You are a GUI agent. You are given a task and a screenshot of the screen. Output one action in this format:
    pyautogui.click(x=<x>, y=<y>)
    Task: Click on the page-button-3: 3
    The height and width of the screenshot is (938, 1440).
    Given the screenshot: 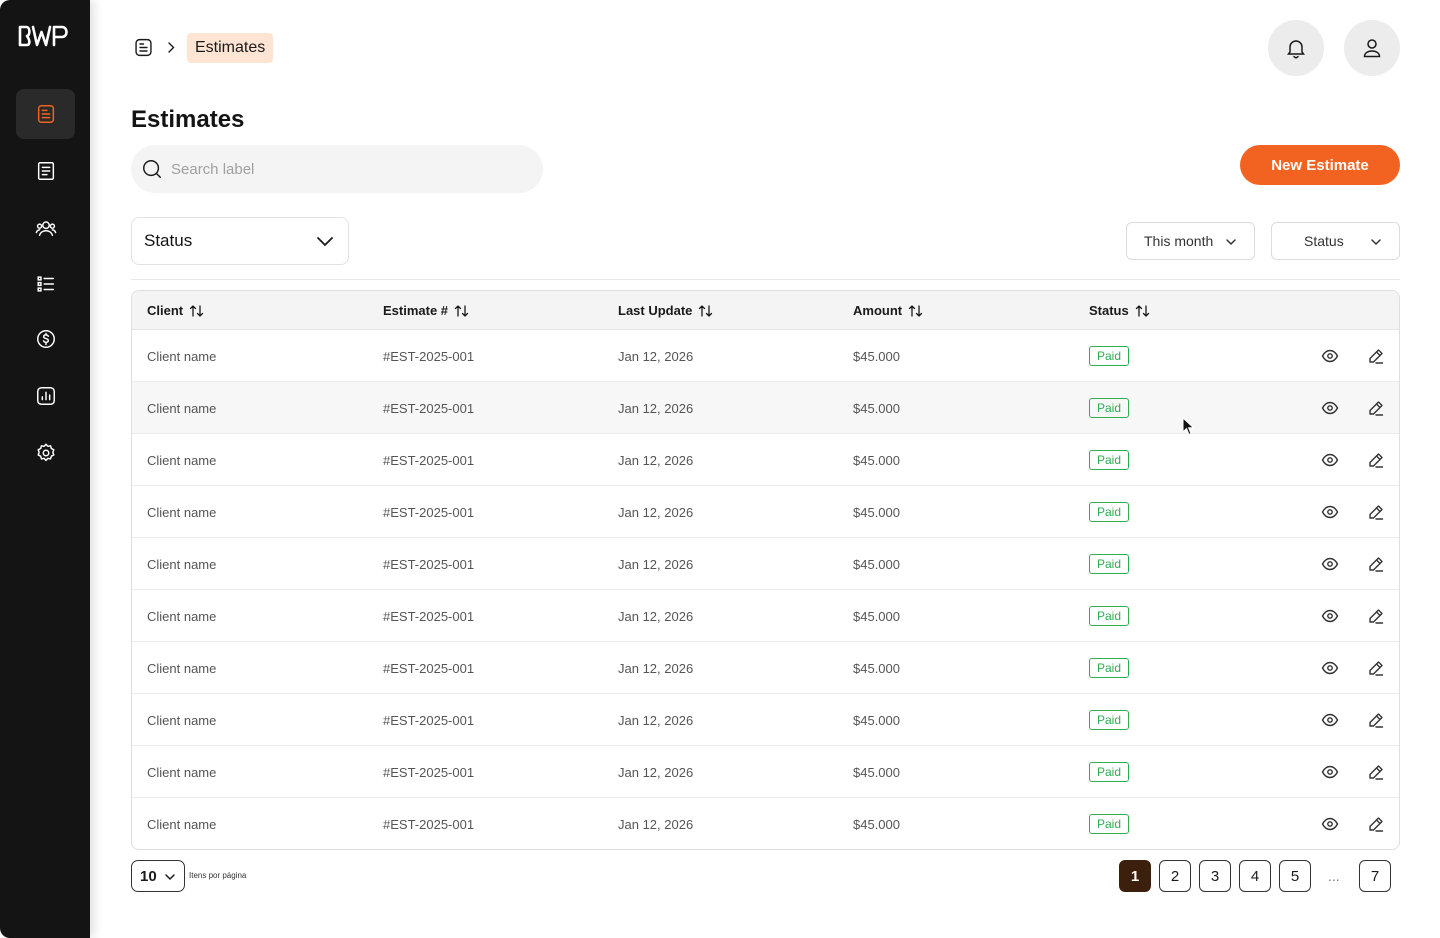 What is the action you would take?
    pyautogui.click(x=1215, y=876)
    